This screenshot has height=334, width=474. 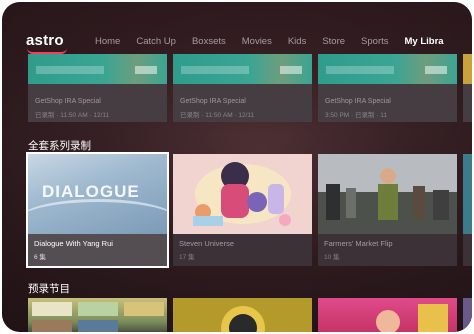 I want to click on nav-item-sports: Sports, so click(x=374, y=41).